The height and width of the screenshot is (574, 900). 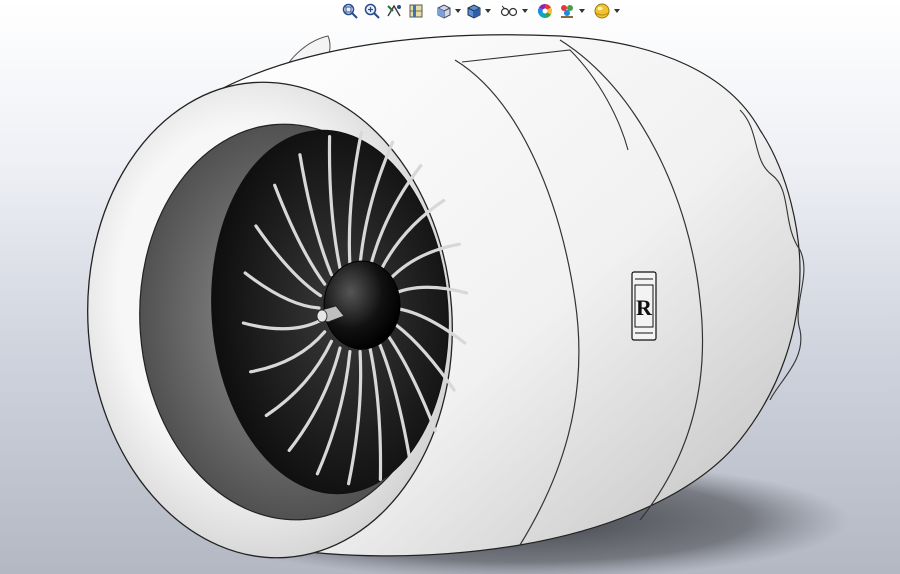 I want to click on spinner-nose, so click(x=322, y=316).